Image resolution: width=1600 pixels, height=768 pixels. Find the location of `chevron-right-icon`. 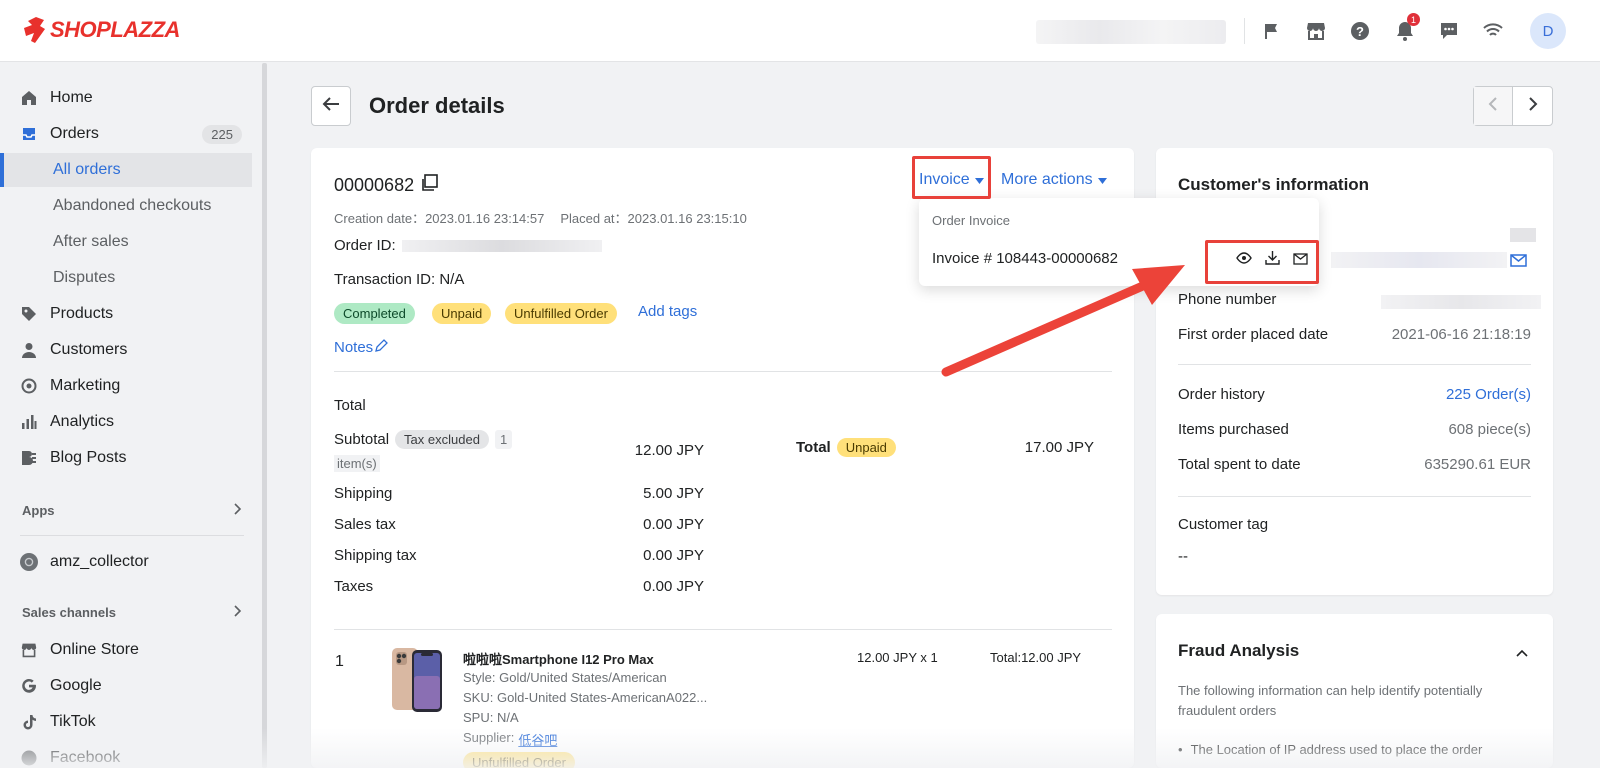

chevron-right-icon is located at coordinates (237, 612).